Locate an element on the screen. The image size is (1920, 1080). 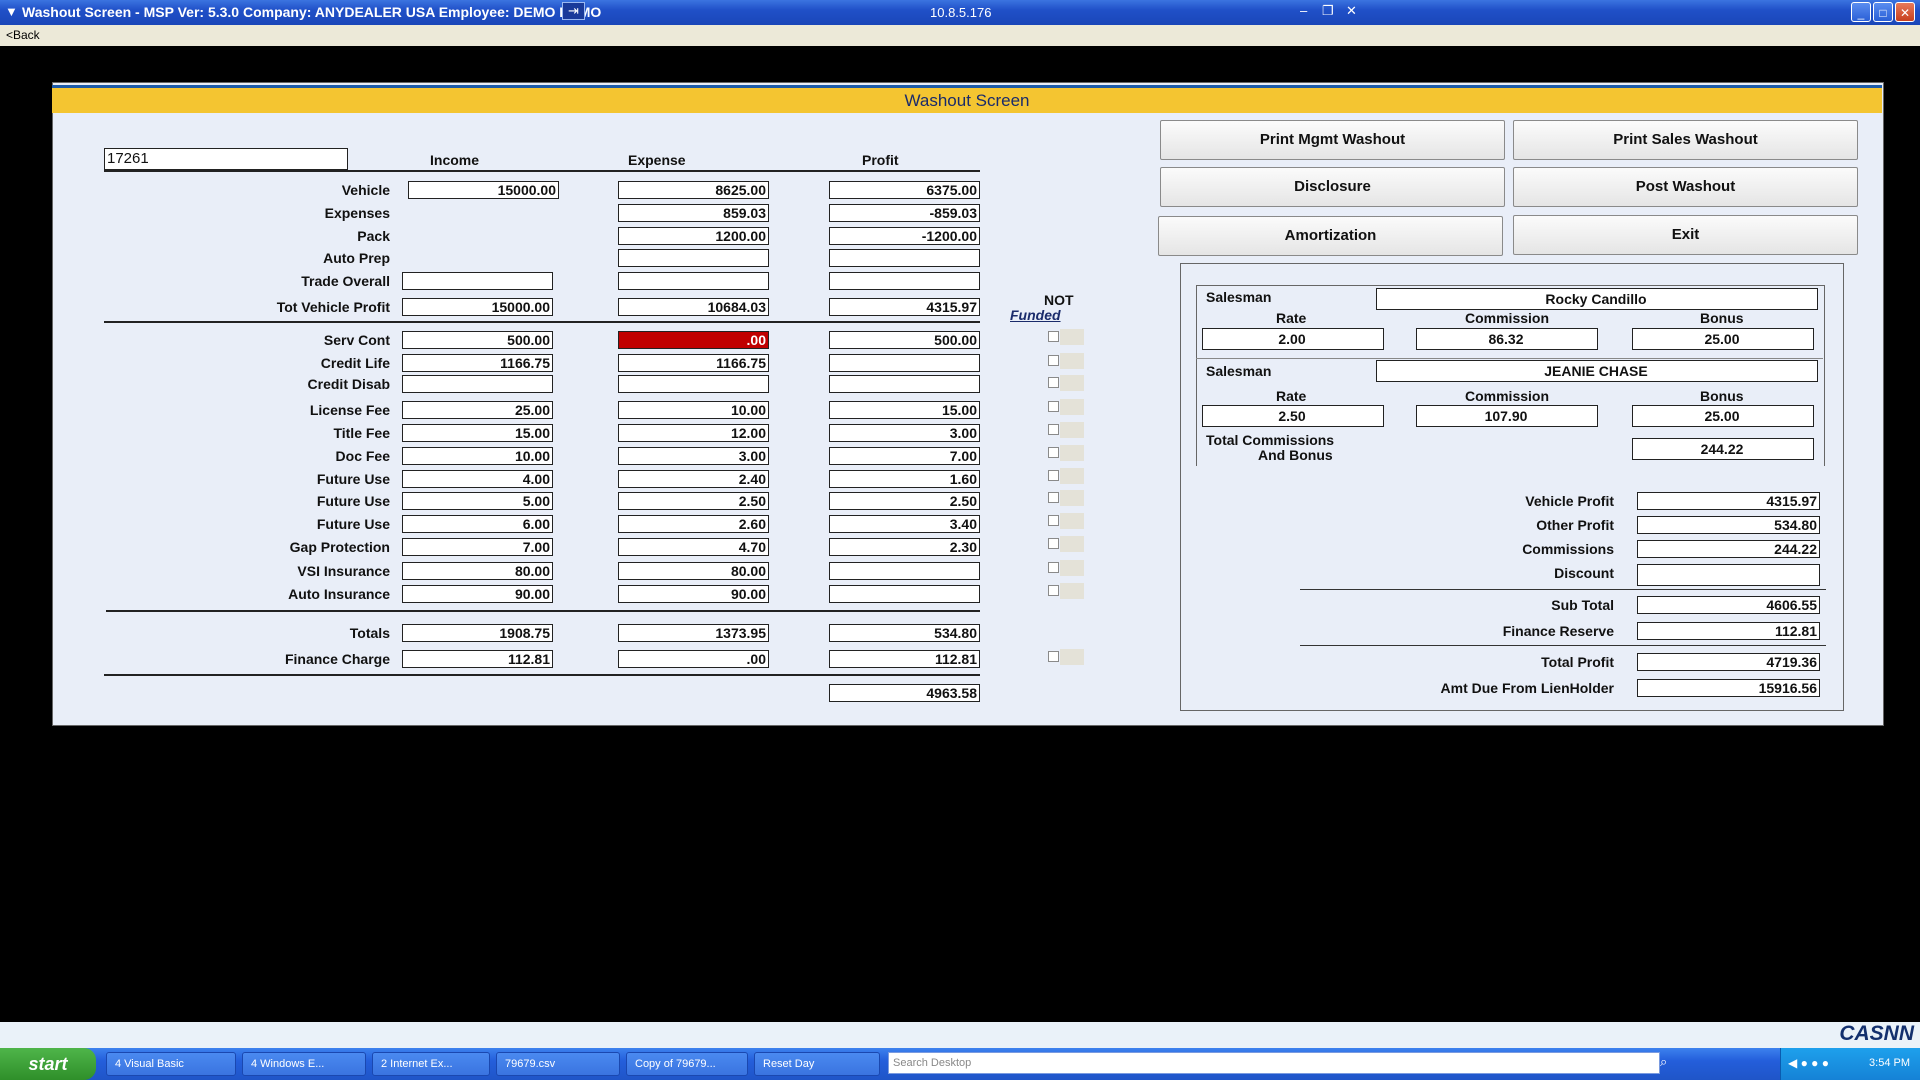
expense-field: 1166.75 is located at coordinates (693, 363).